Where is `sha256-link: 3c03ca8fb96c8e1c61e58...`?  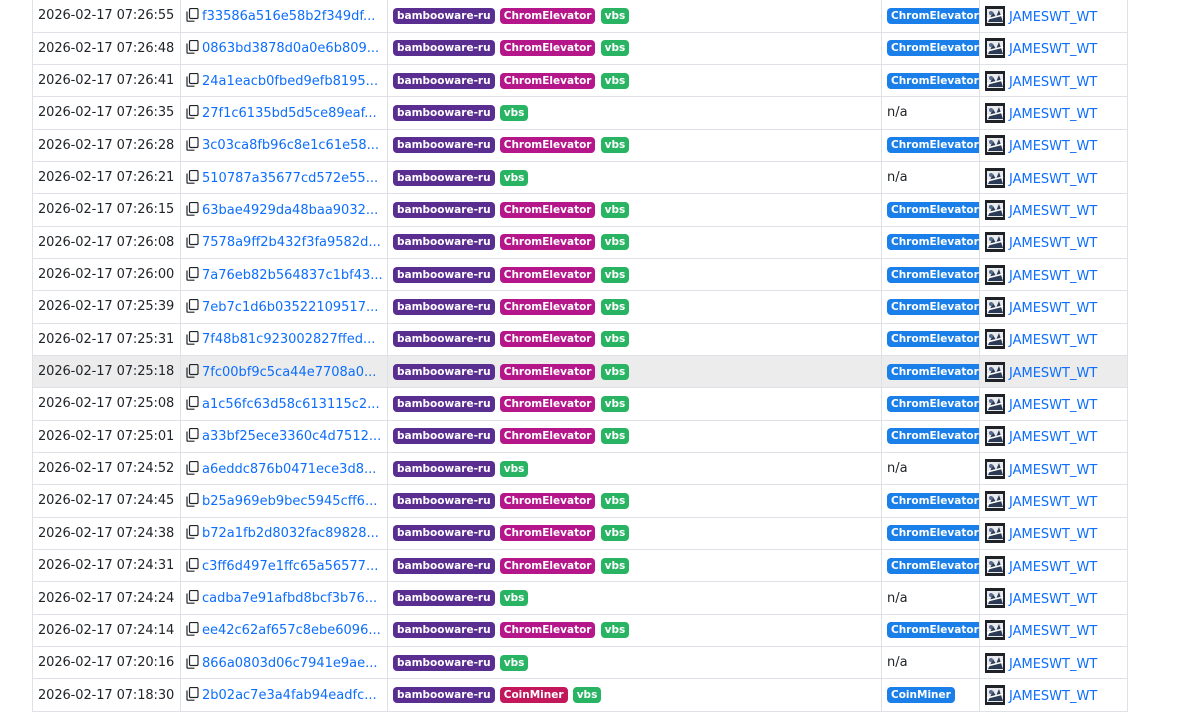
sha256-link: 3c03ca8fb96c8e1c61e58... is located at coordinates (290, 145).